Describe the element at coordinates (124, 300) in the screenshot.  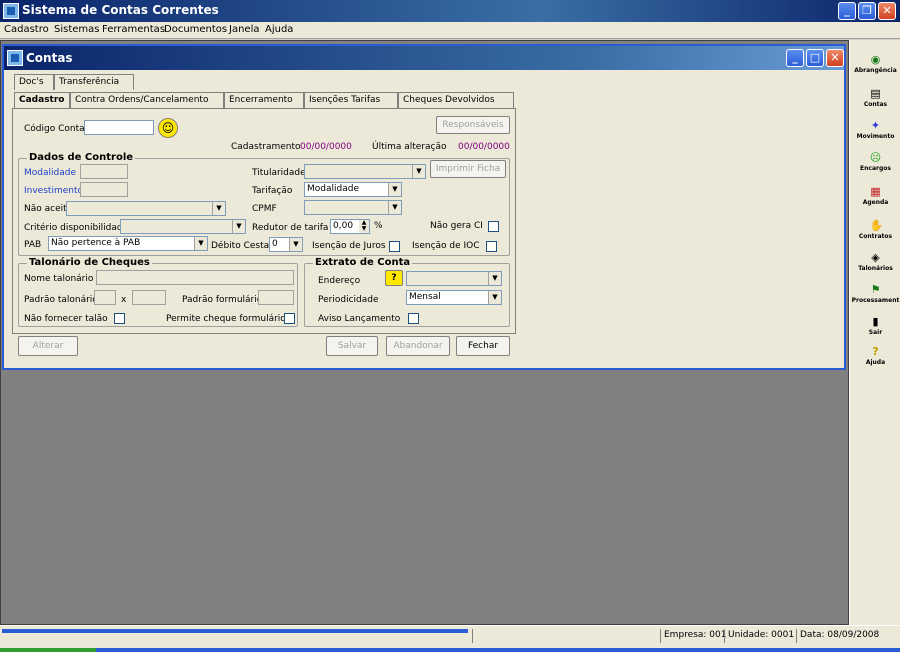
I see `x-label: x` at that location.